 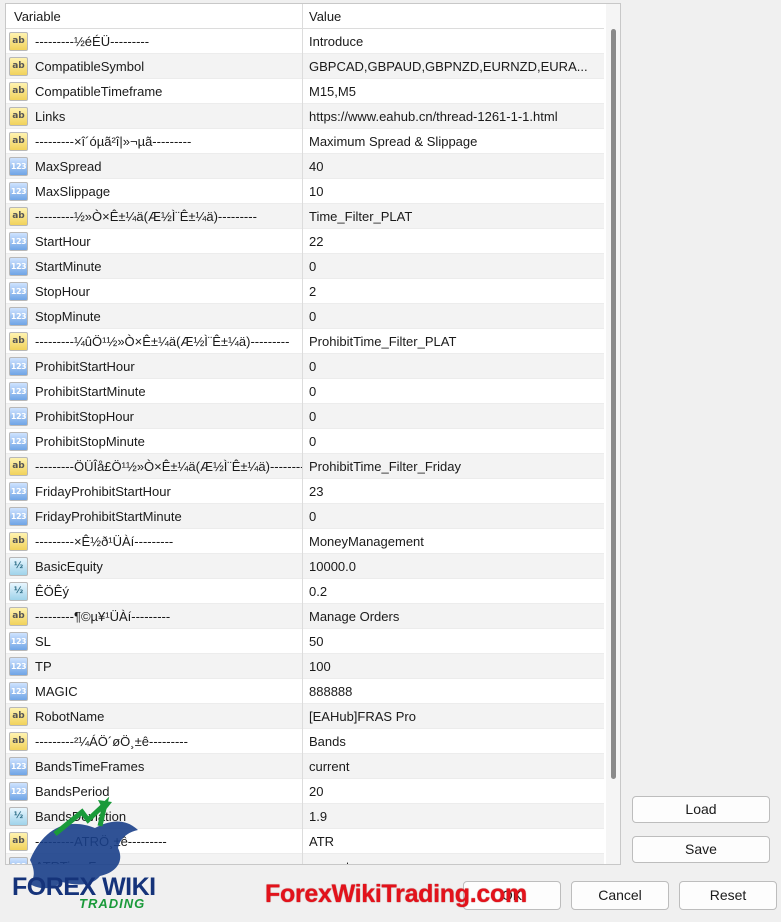 I want to click on value-cell: 50, so click(x=453, y=641).